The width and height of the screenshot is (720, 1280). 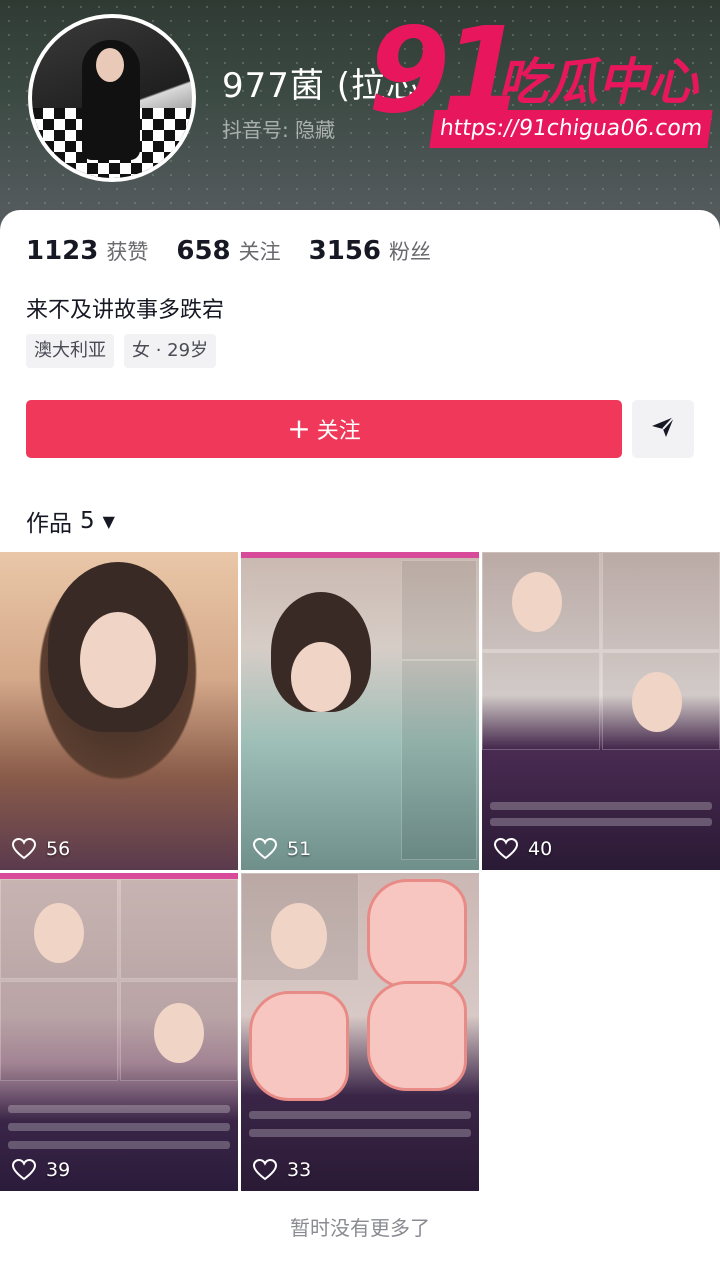 What do you see at coordinates (119, 711) in the screenshot?
I see `video-tile: 56` at bounding box center [119, 711].